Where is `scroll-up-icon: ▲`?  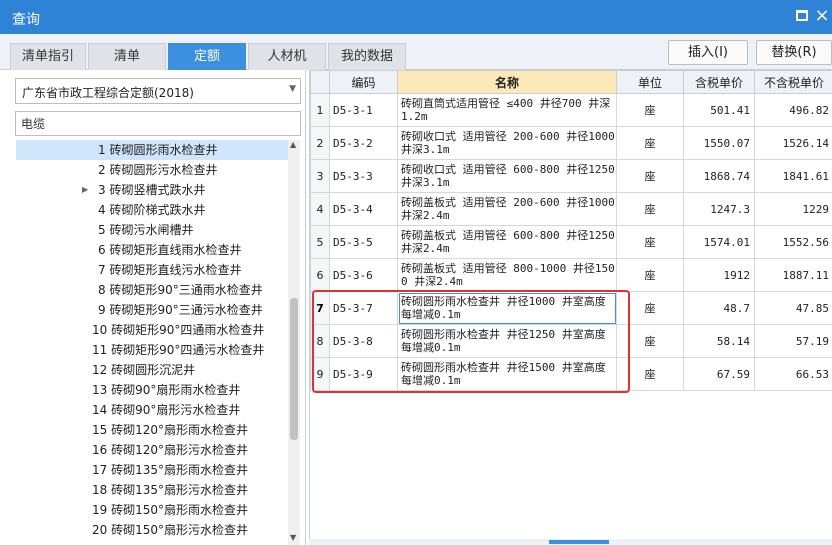 scroll-up-icon: ▲ is located at coordinates (293, 144).